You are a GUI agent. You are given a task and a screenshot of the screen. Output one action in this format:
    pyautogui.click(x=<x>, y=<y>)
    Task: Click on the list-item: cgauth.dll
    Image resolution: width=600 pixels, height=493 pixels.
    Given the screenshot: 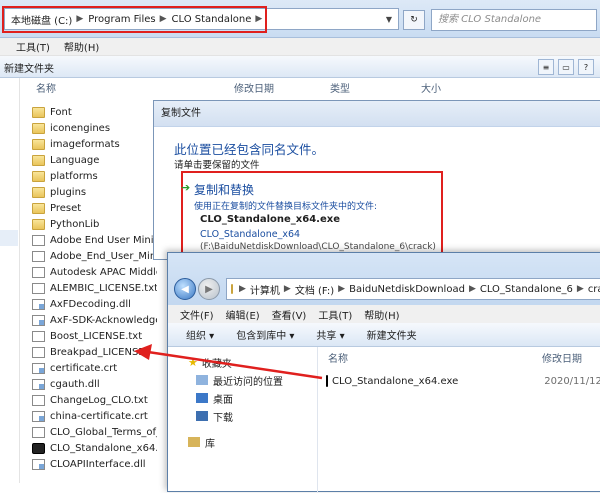 What is the action you would take?
    pyautogui.click(x=94, y=384)
    